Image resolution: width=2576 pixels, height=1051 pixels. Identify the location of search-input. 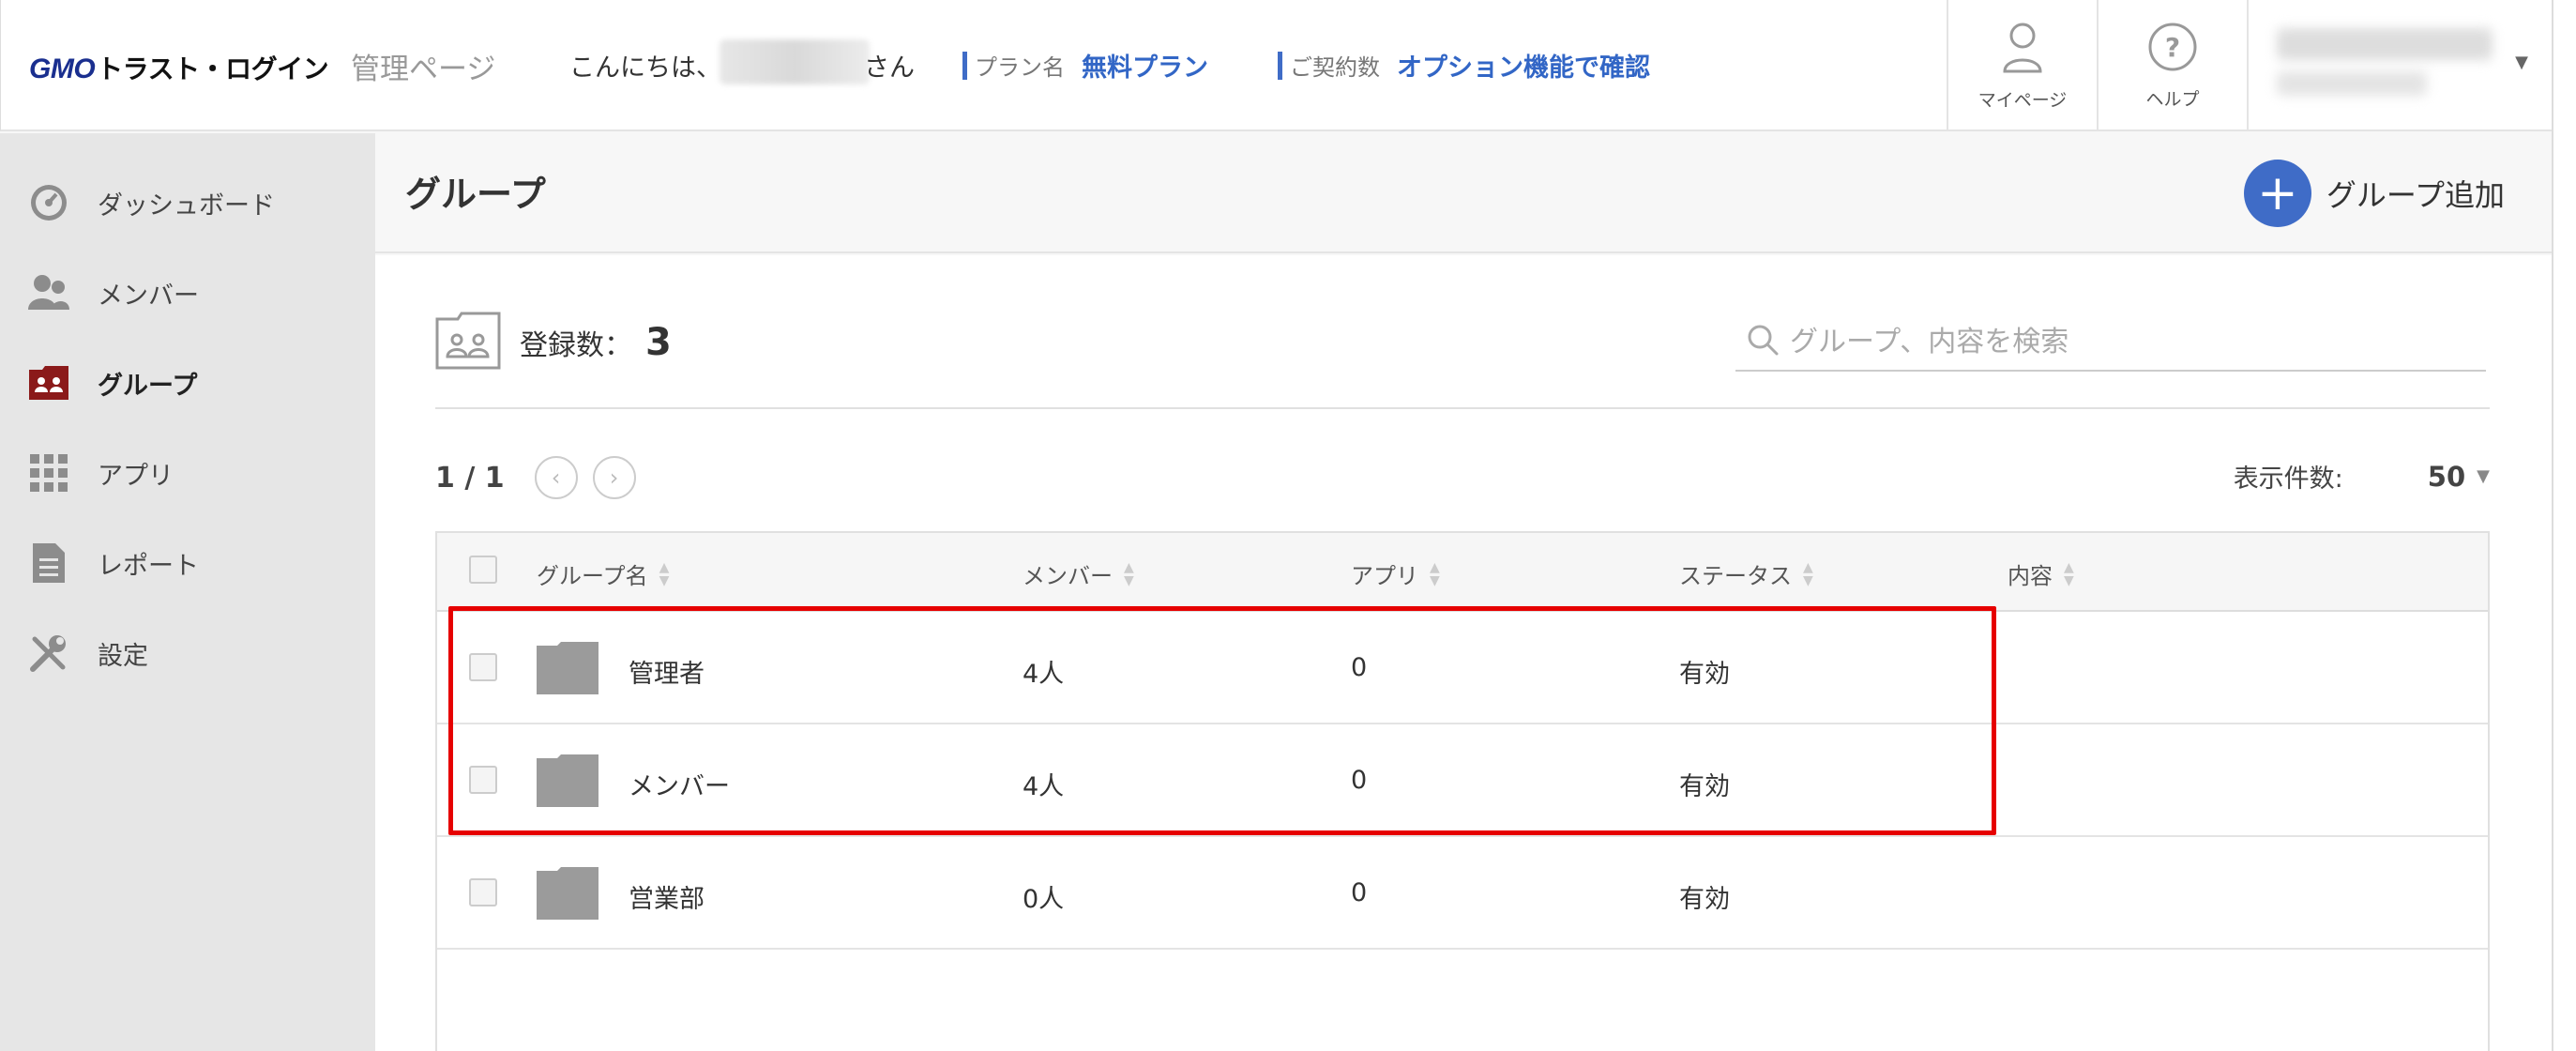
(2118, 341).